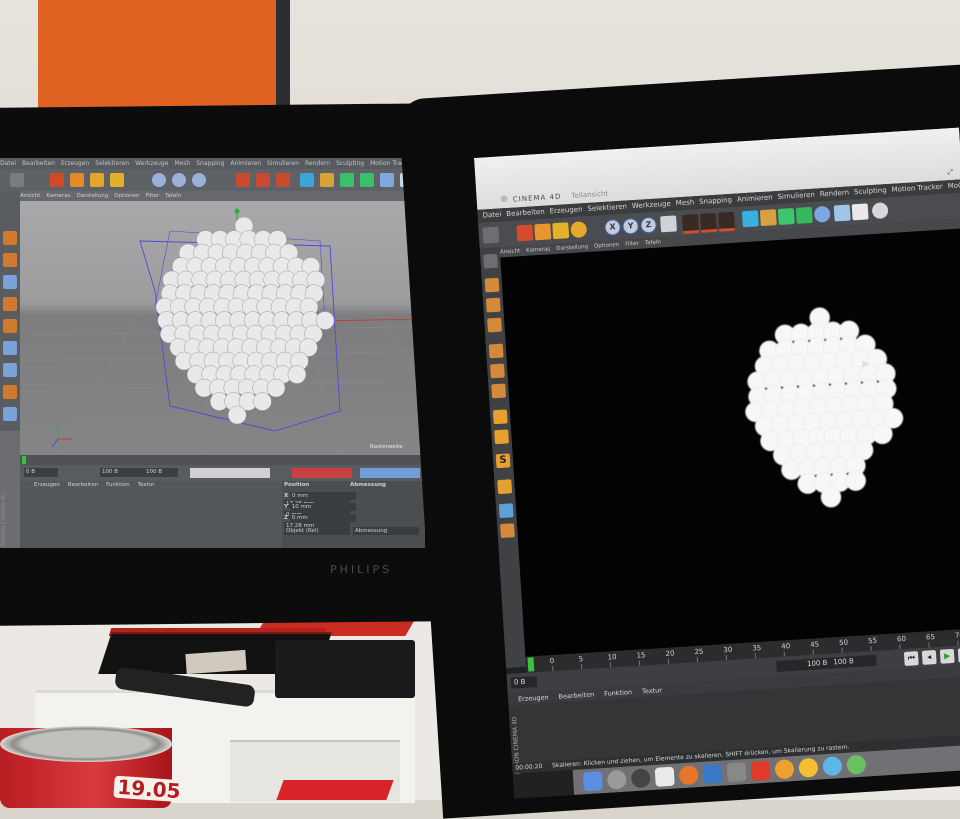 This screenshot has height=819, width=960. Describe the element at coordinates (715, 201) in the screenshot. I see `menu-snapping: Snapping` at that location.